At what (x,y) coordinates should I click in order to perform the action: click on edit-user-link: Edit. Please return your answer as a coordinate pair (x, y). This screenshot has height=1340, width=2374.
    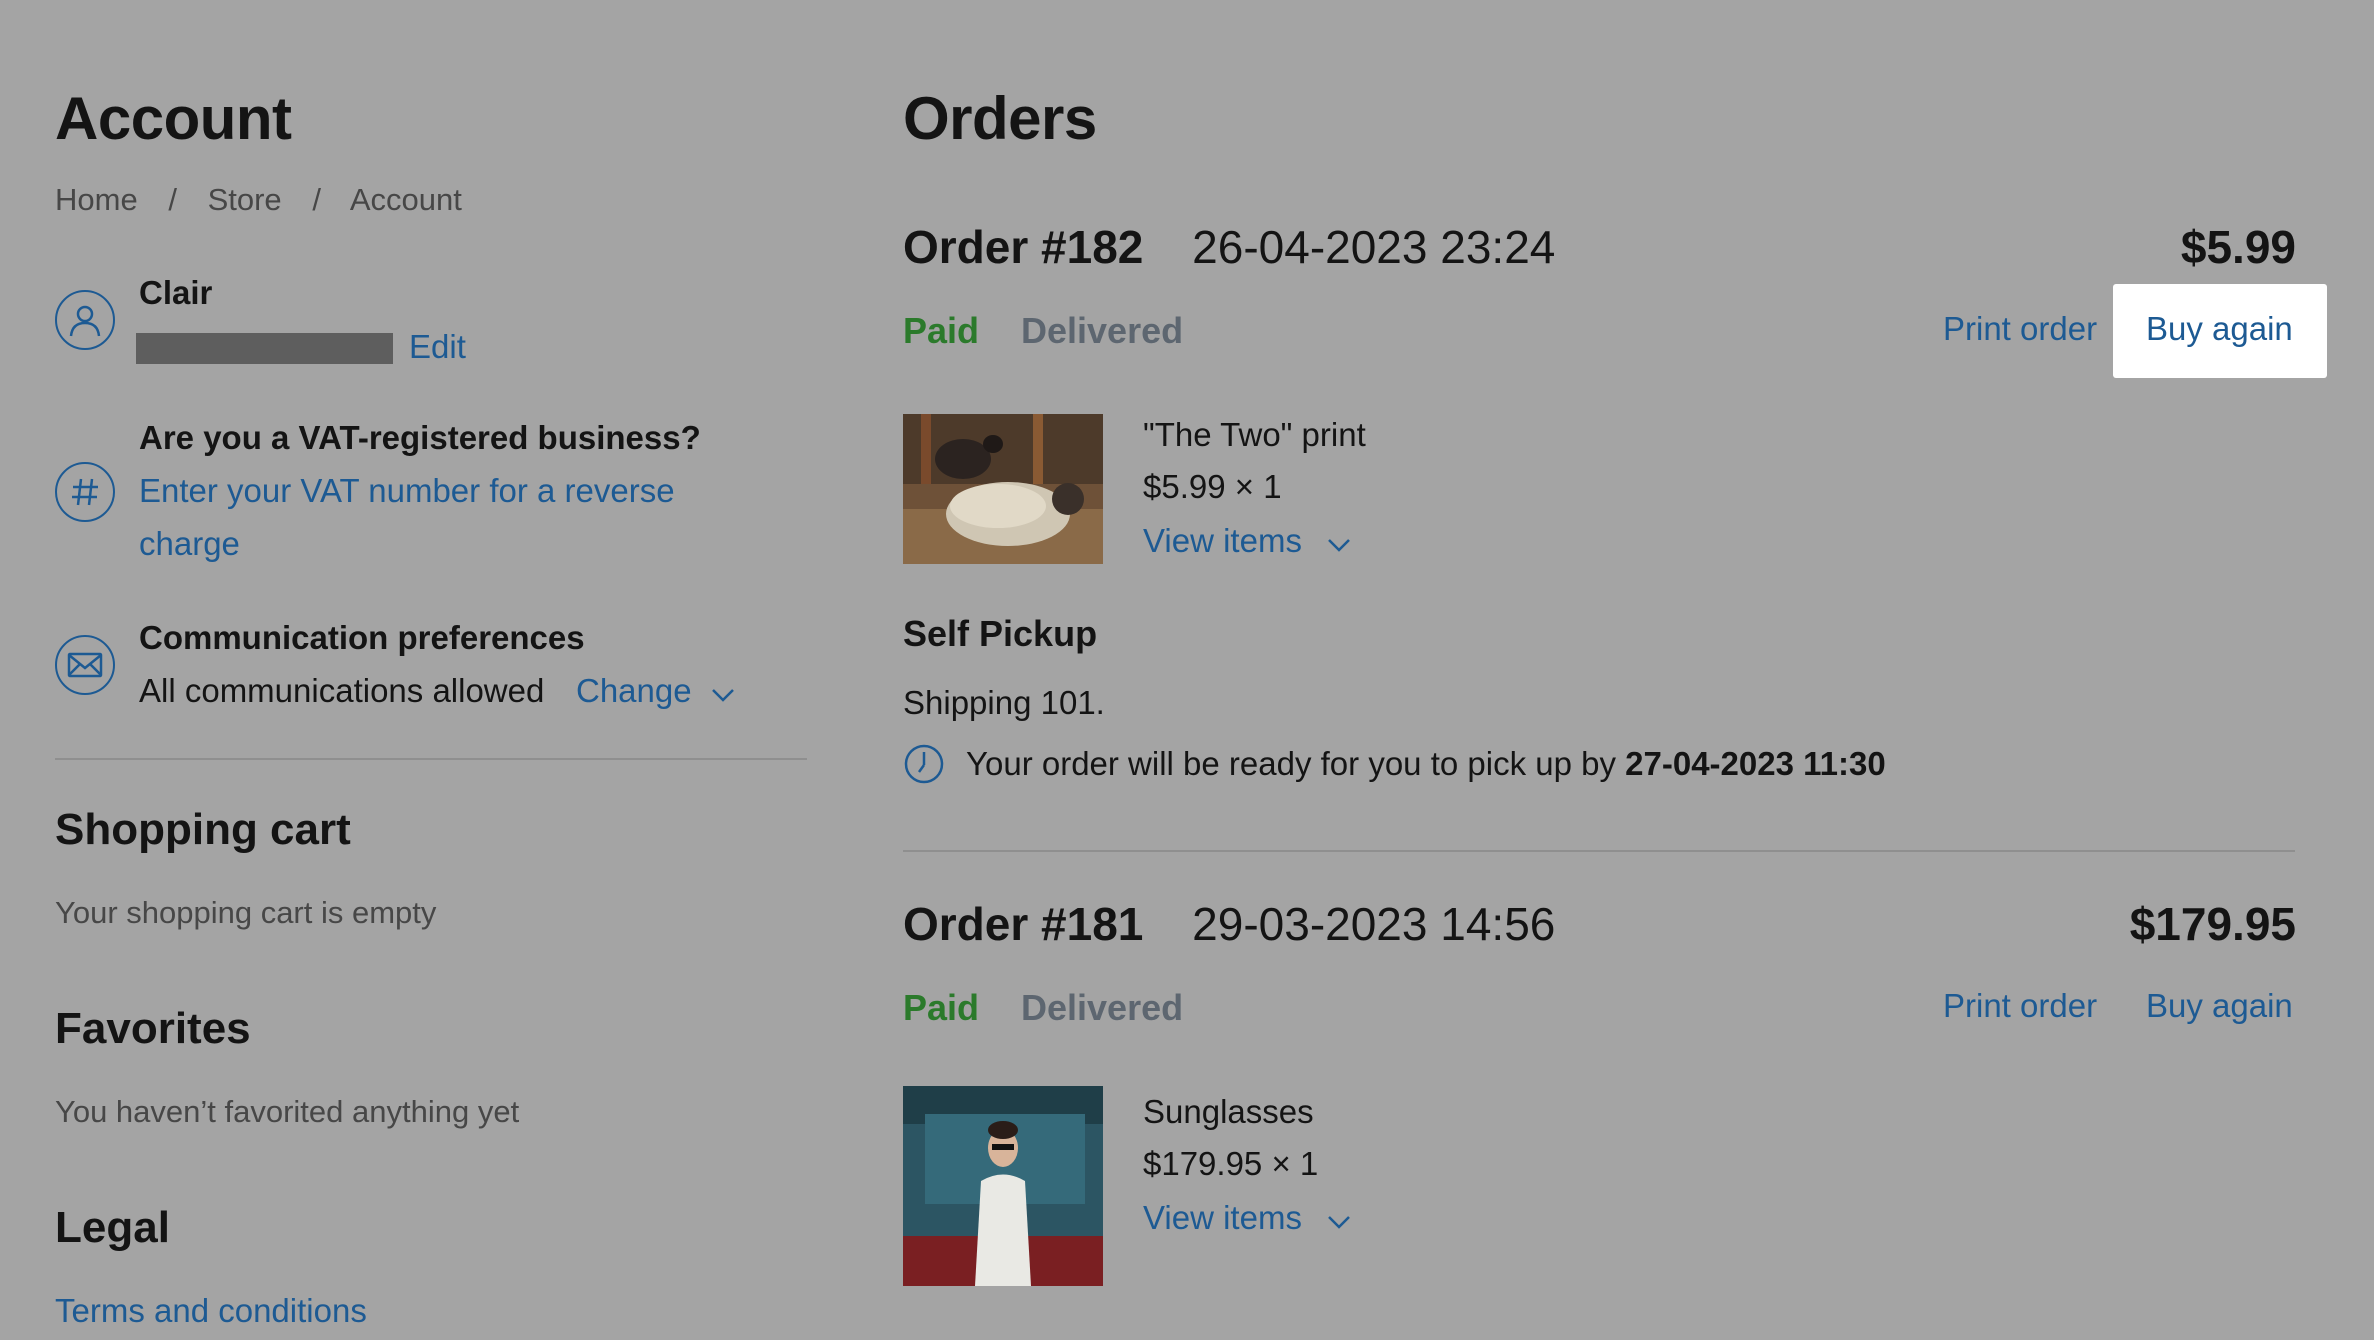
    Looking at the image, I should click on (437, 347).